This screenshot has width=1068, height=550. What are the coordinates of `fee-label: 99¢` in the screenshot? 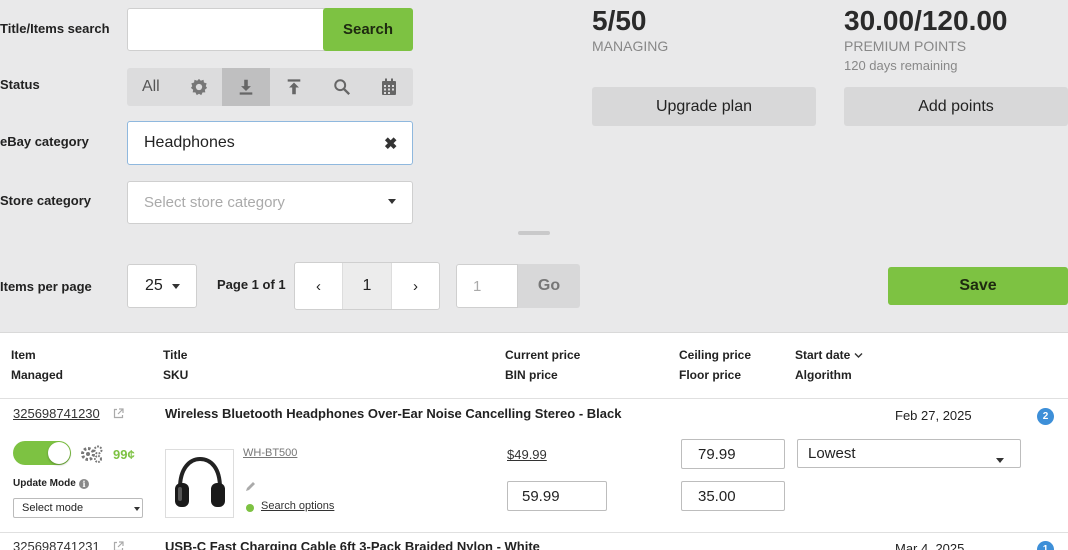 It's located at (124, 454).